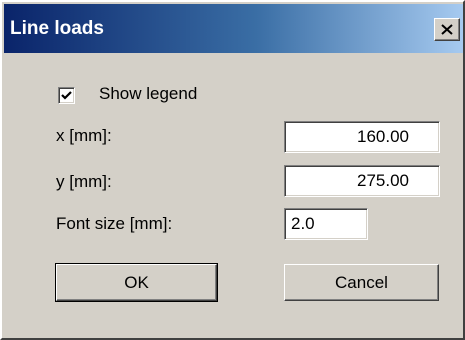 Image resolution: width=465 pixels, height=340 pixels. I want to click on close-button, so click(447, 29).